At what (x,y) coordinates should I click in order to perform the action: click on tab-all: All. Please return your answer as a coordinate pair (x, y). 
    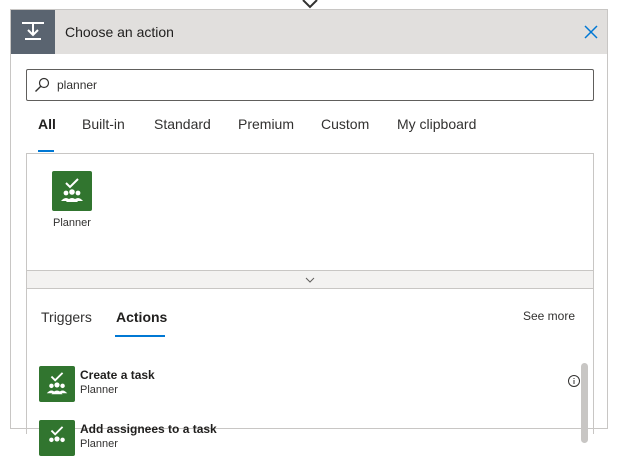
    Looking at the image, I should click on (47, 134).